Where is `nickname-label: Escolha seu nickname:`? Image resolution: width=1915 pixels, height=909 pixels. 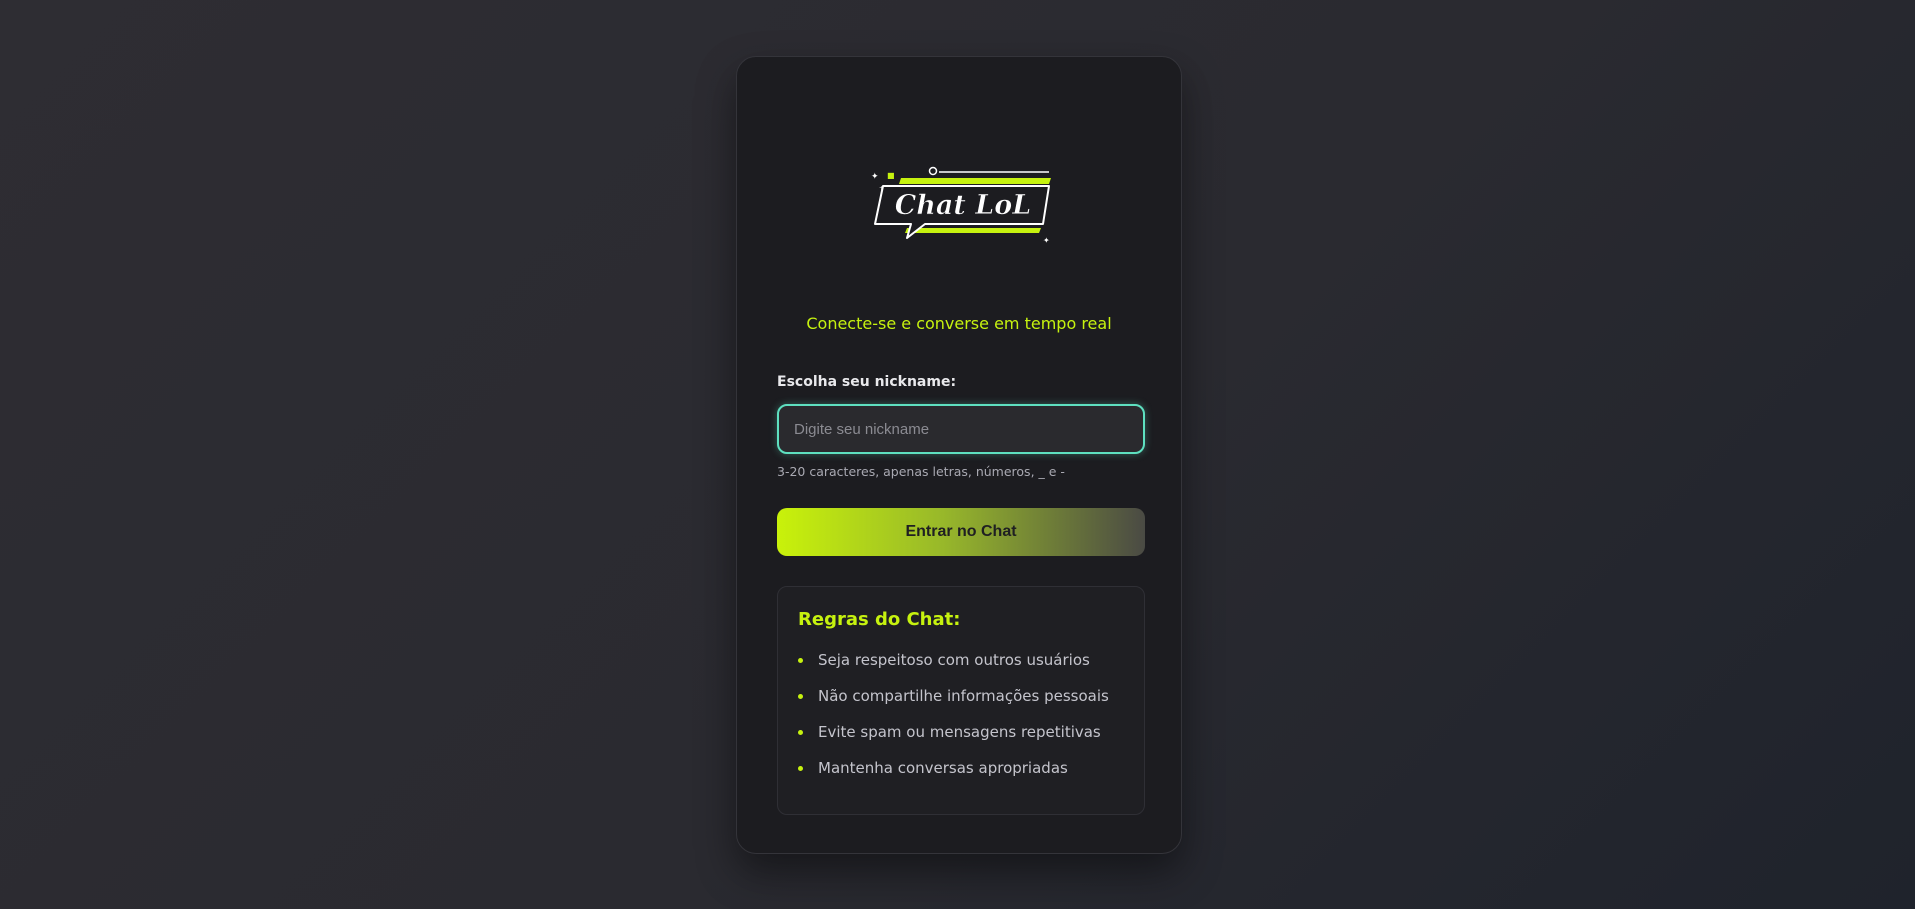
nickname-label: Escolha seu nickname: is located at coordinates (867, 382).